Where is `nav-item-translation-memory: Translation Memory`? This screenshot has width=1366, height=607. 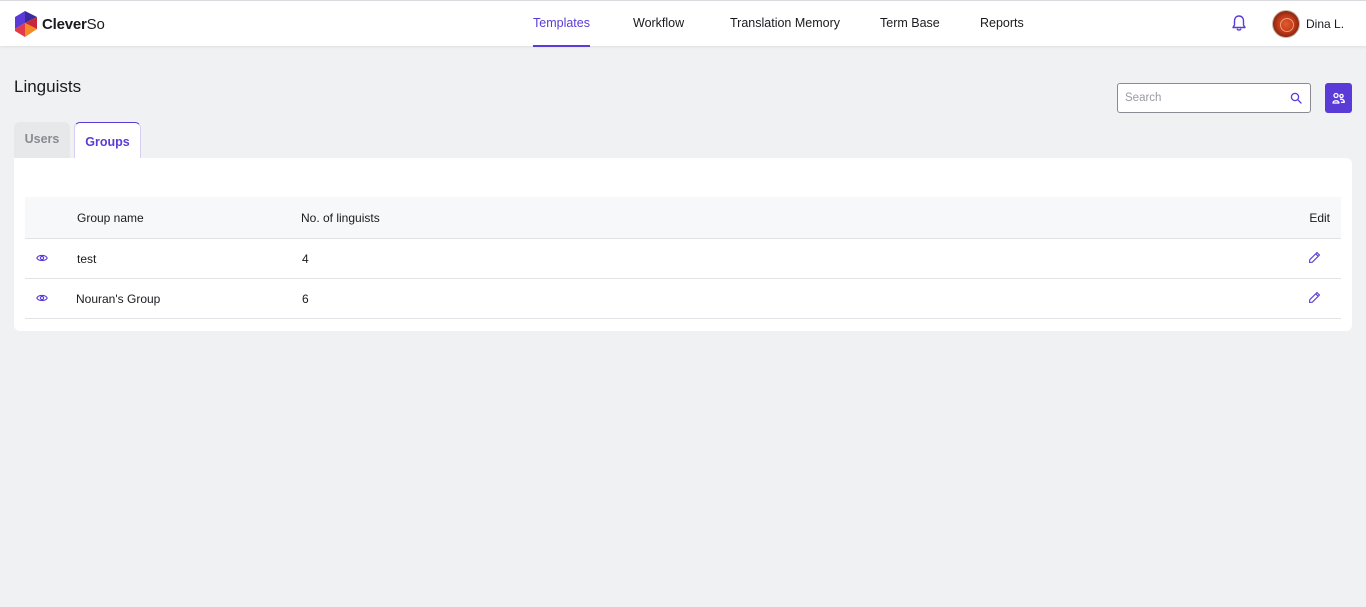
nav-item-translation-memory: Translation Memory is located at coordinates (785, 24).